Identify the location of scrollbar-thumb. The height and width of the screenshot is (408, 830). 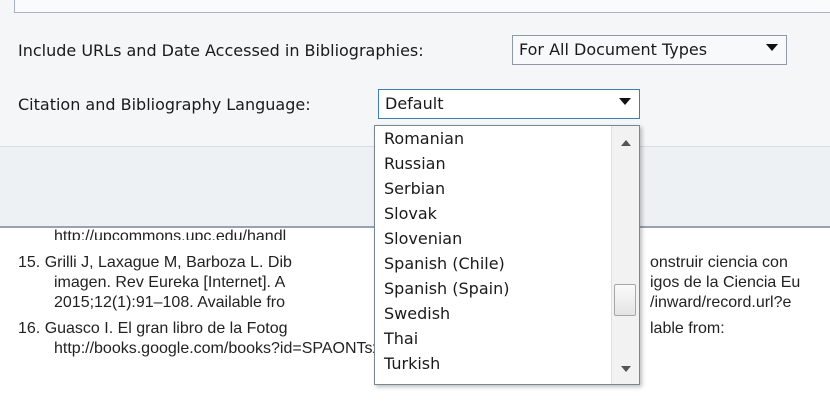
(625, 300).